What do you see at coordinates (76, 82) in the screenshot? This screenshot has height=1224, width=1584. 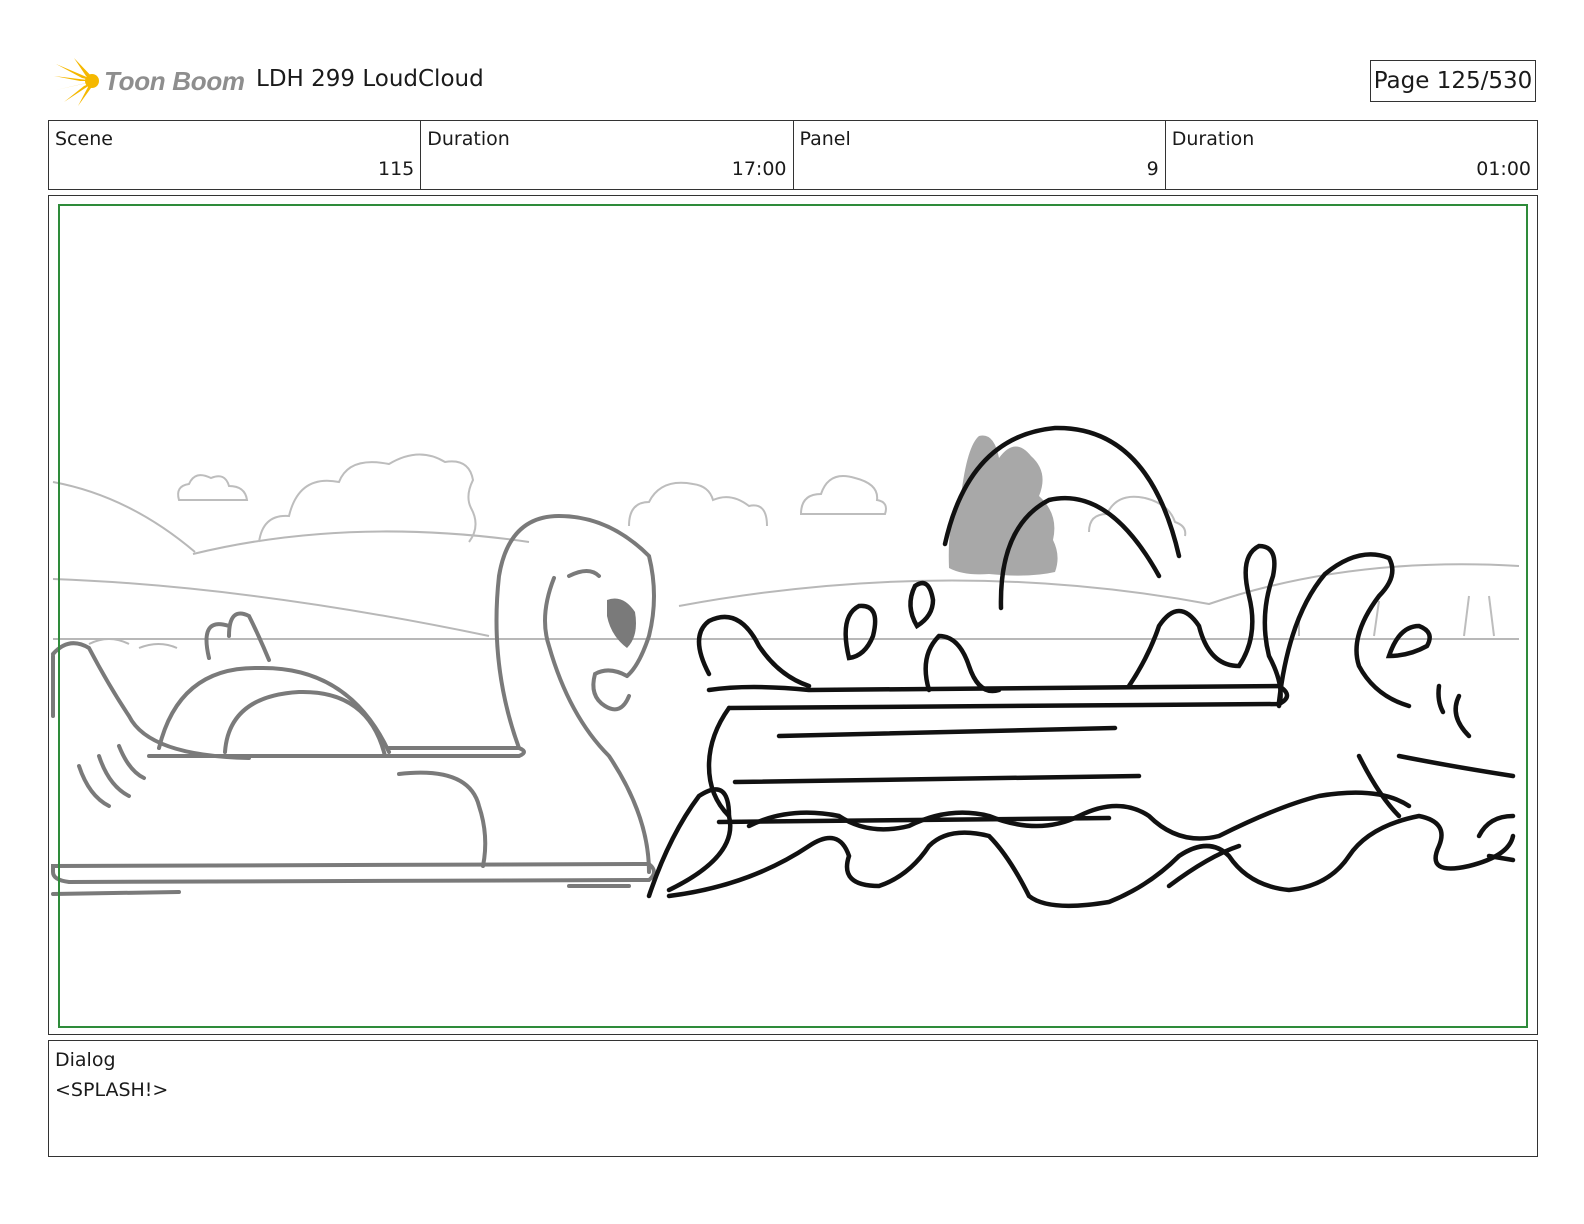 I see `starburst-icon` at bounding box center [76, 82].